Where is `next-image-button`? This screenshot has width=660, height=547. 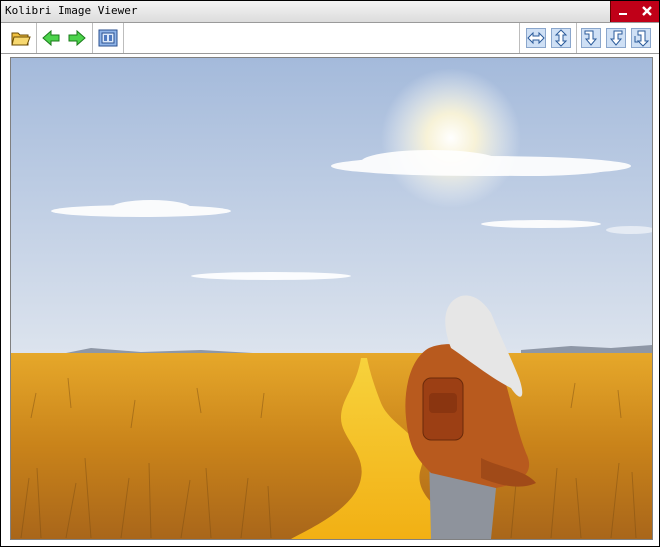 next-image-button is located at coordinates (77, 38).